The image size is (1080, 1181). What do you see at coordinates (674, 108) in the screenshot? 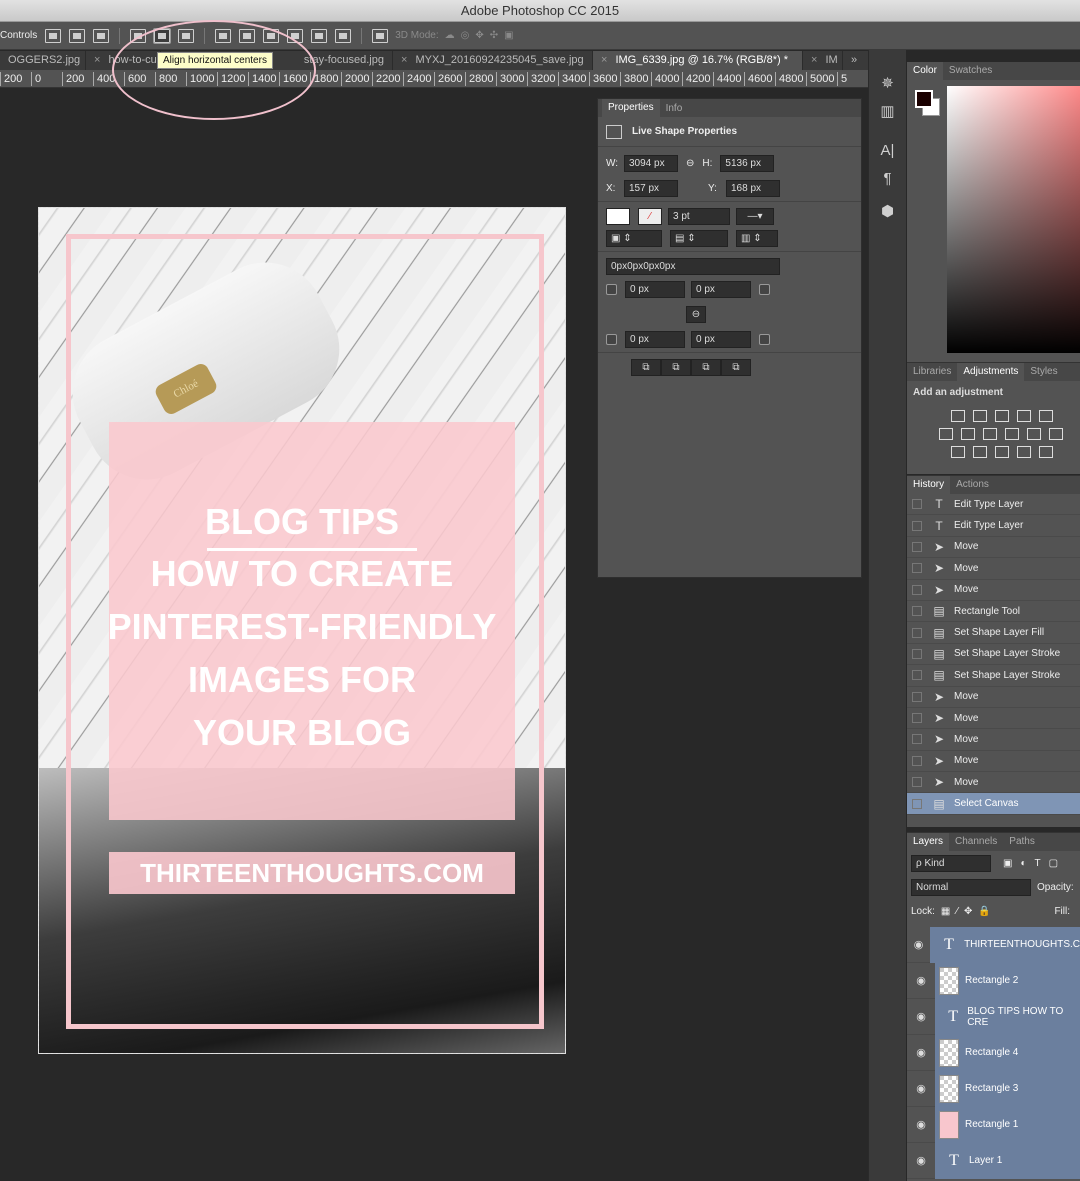
I see `tab-info: Info` at bounding box center [674, 108].